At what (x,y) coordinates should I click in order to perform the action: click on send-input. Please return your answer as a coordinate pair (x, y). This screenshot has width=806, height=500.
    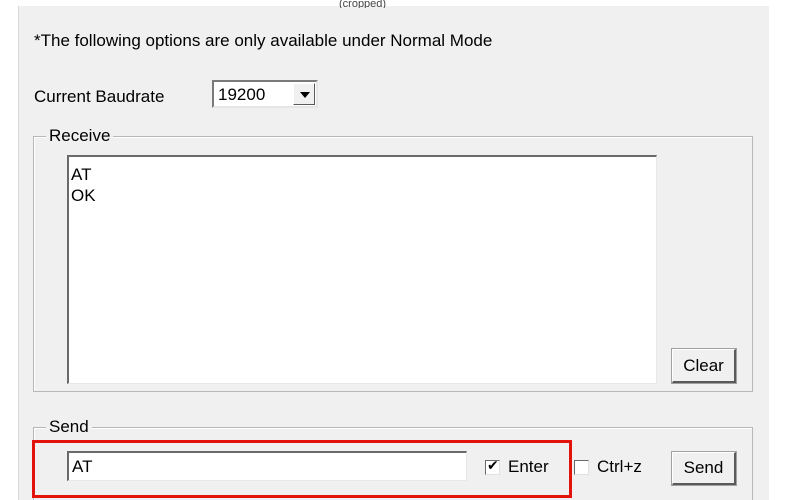
    Looking at the image, I should click on (267, 466).